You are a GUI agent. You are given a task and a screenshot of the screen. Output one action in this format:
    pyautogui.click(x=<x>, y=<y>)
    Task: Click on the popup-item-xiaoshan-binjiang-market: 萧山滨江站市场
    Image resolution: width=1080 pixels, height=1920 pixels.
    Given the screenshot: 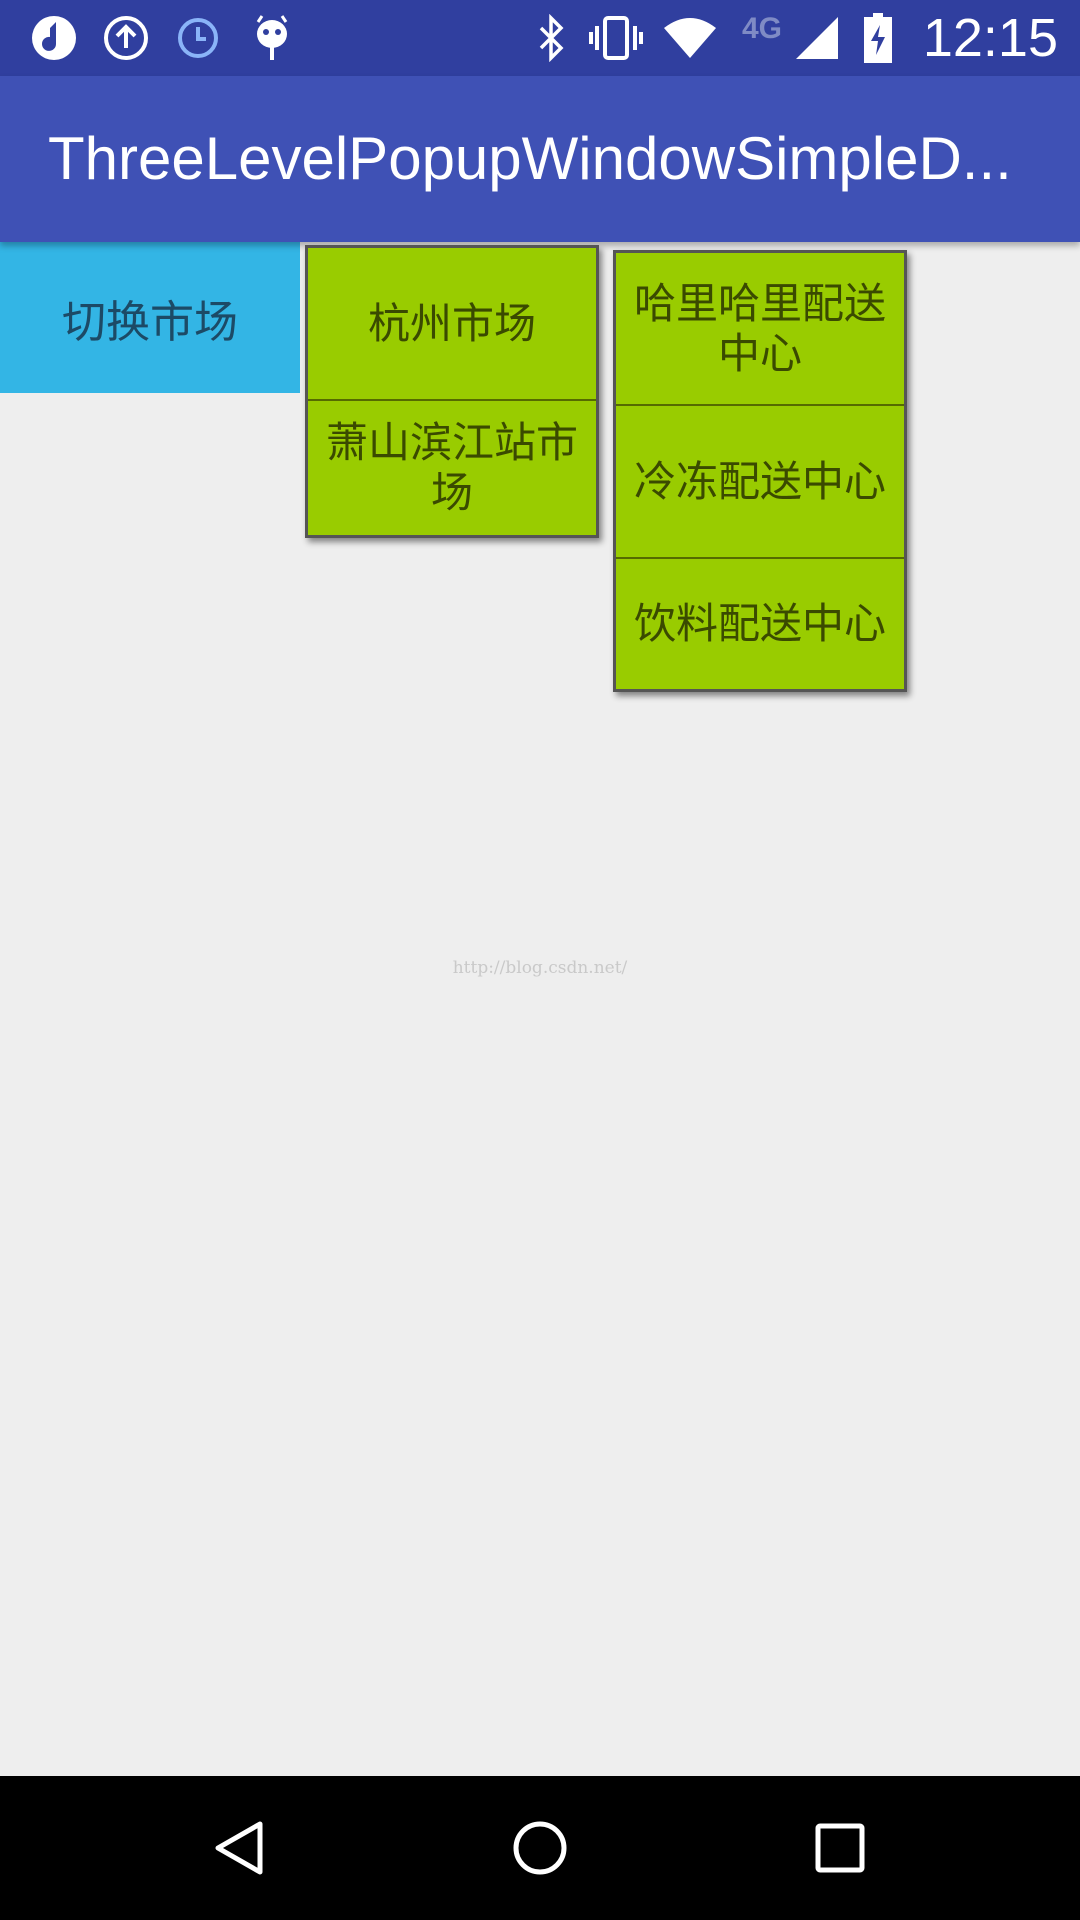 What is the action you would take?
    pyautogui.click(x=452, y=468)
    